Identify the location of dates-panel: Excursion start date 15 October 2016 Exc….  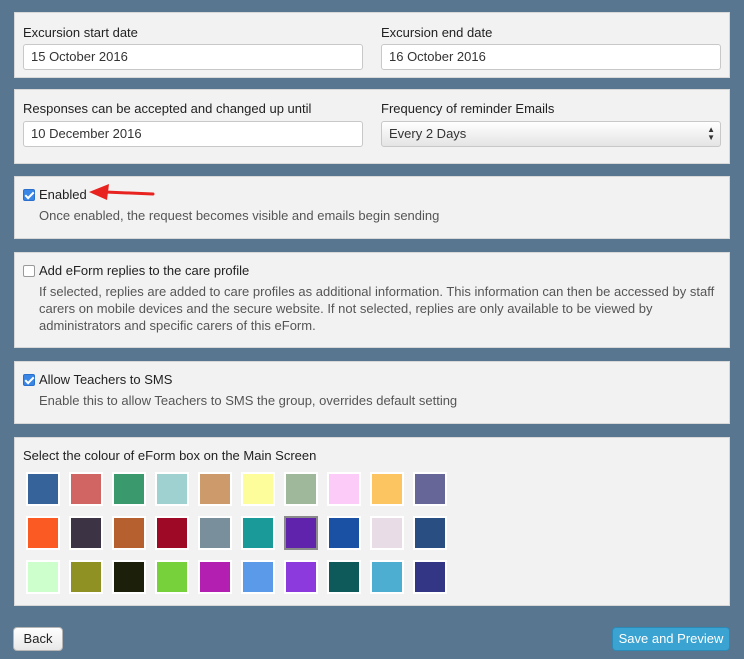
(372, 45).